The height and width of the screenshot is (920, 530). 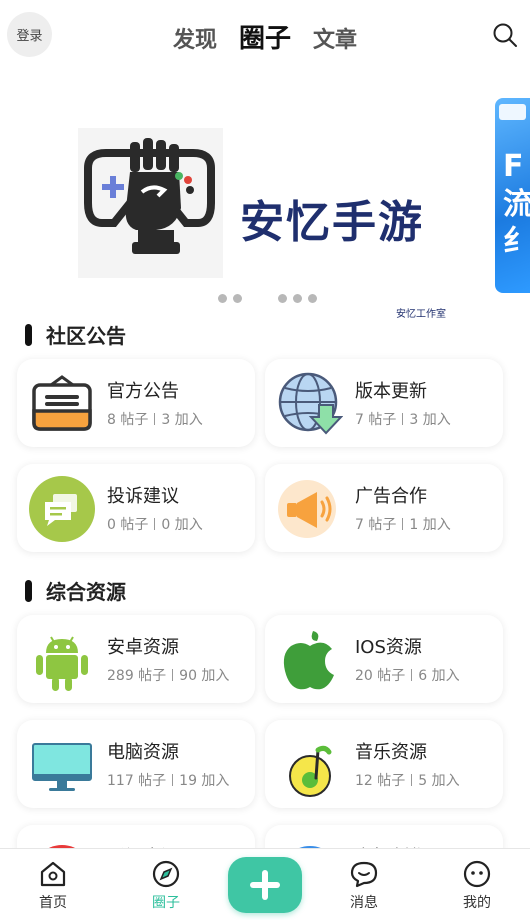 What do you see at coordinates (168, 675) in the screenshot?
I see `card-stats: 289 帖子 90 加入` at bounding box center [168, 675].